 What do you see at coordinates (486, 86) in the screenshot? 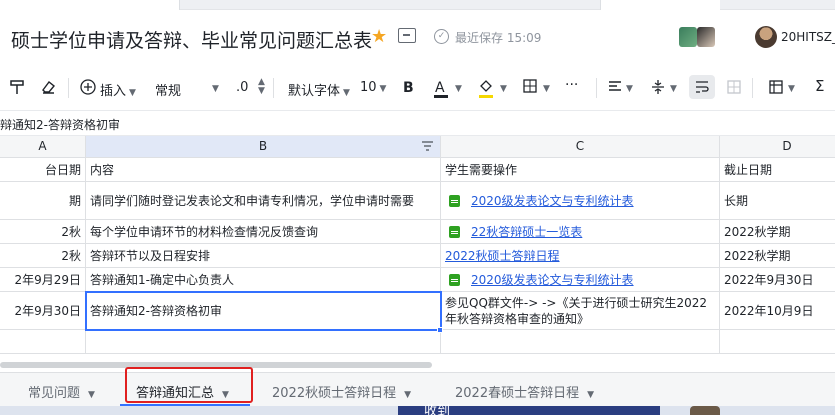
I see `fill-color-icon` at bounding box center [486, 86].